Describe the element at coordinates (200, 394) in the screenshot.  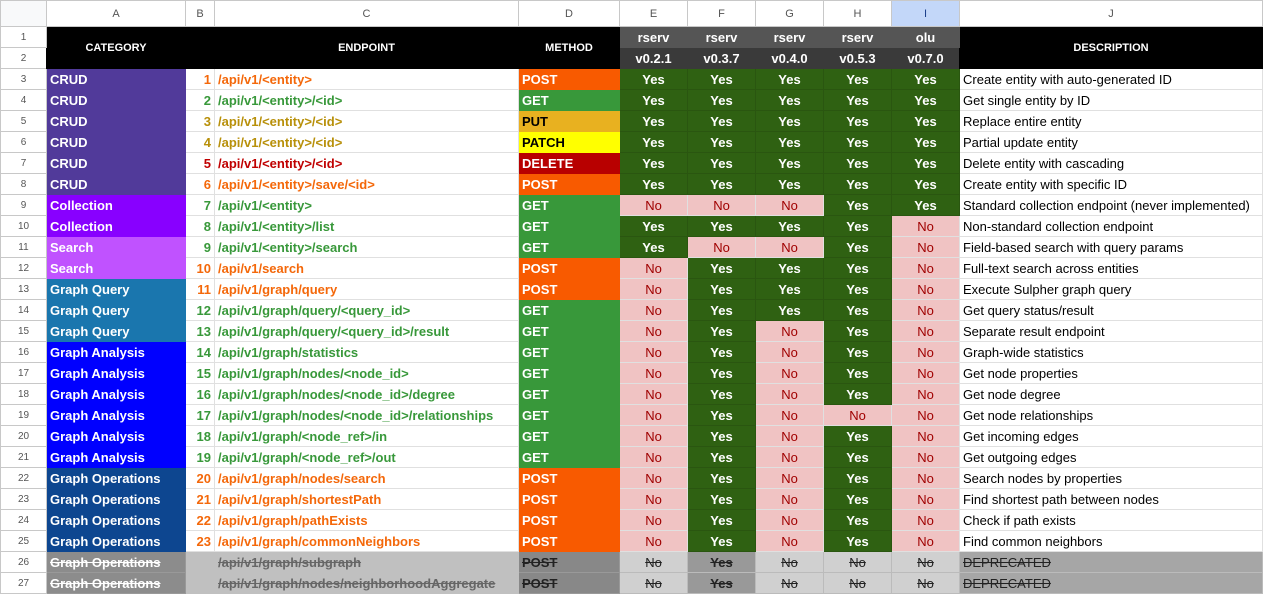
I see `endpoint-number-cell: 16` at that location.